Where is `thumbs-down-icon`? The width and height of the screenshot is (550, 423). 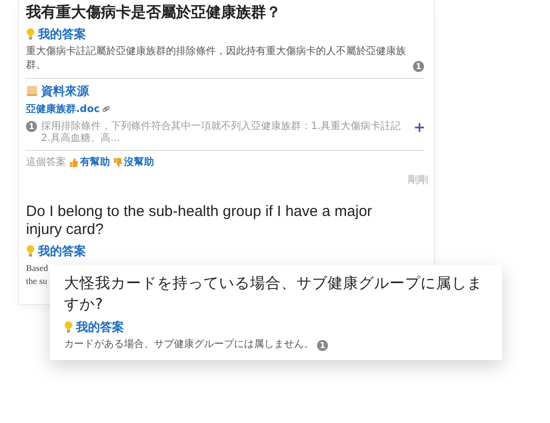 thumbs-down-icon is located at coordinates (118, 162).